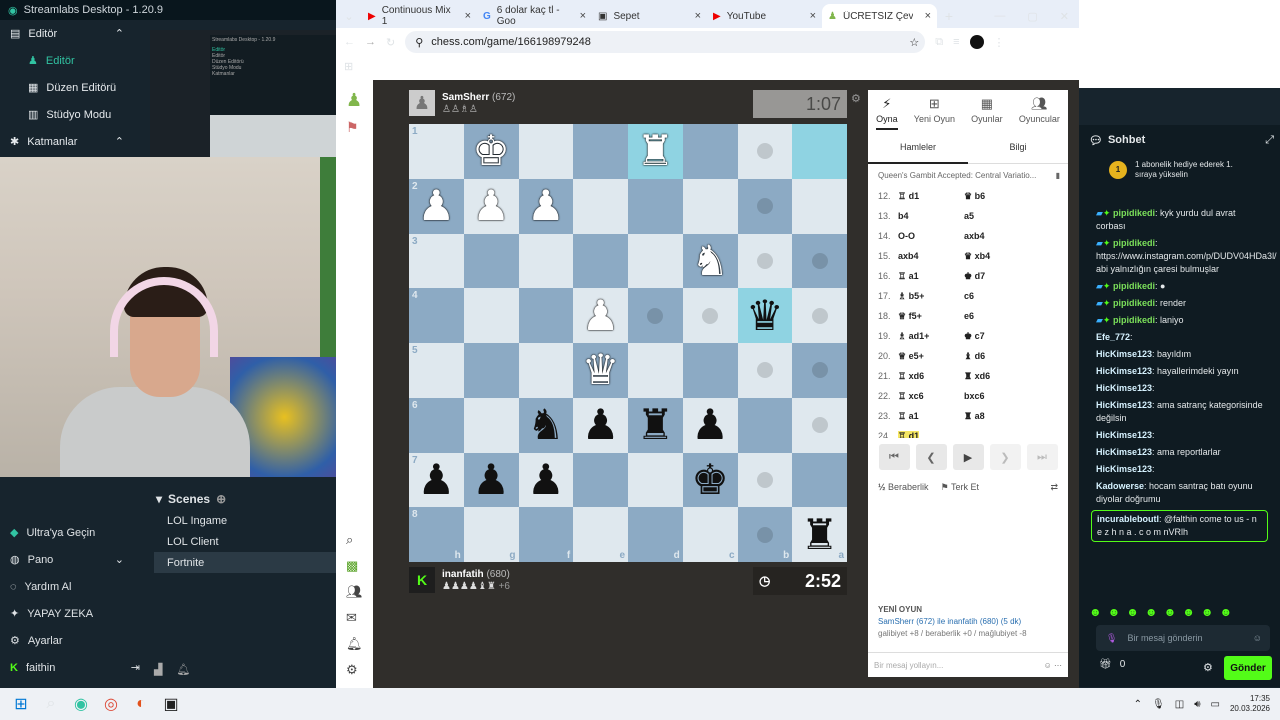 This screenshot has width=1280, height=720. I want to click on white-move: ♖ xd6, so click(931, 376).